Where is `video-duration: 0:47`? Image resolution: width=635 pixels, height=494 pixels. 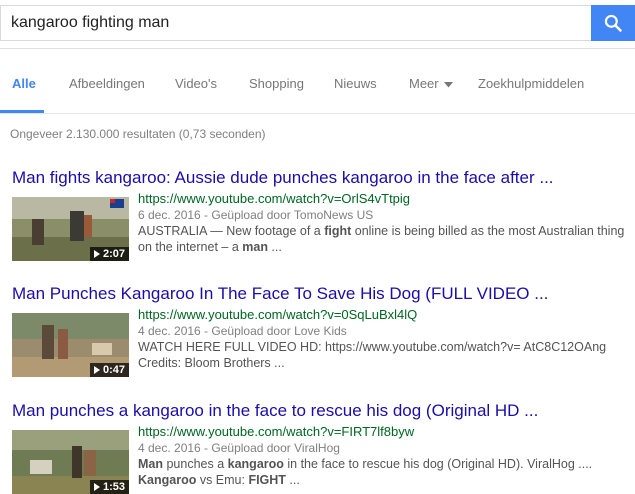 video-duration: 0:47 is located at coordinates (109, 370).